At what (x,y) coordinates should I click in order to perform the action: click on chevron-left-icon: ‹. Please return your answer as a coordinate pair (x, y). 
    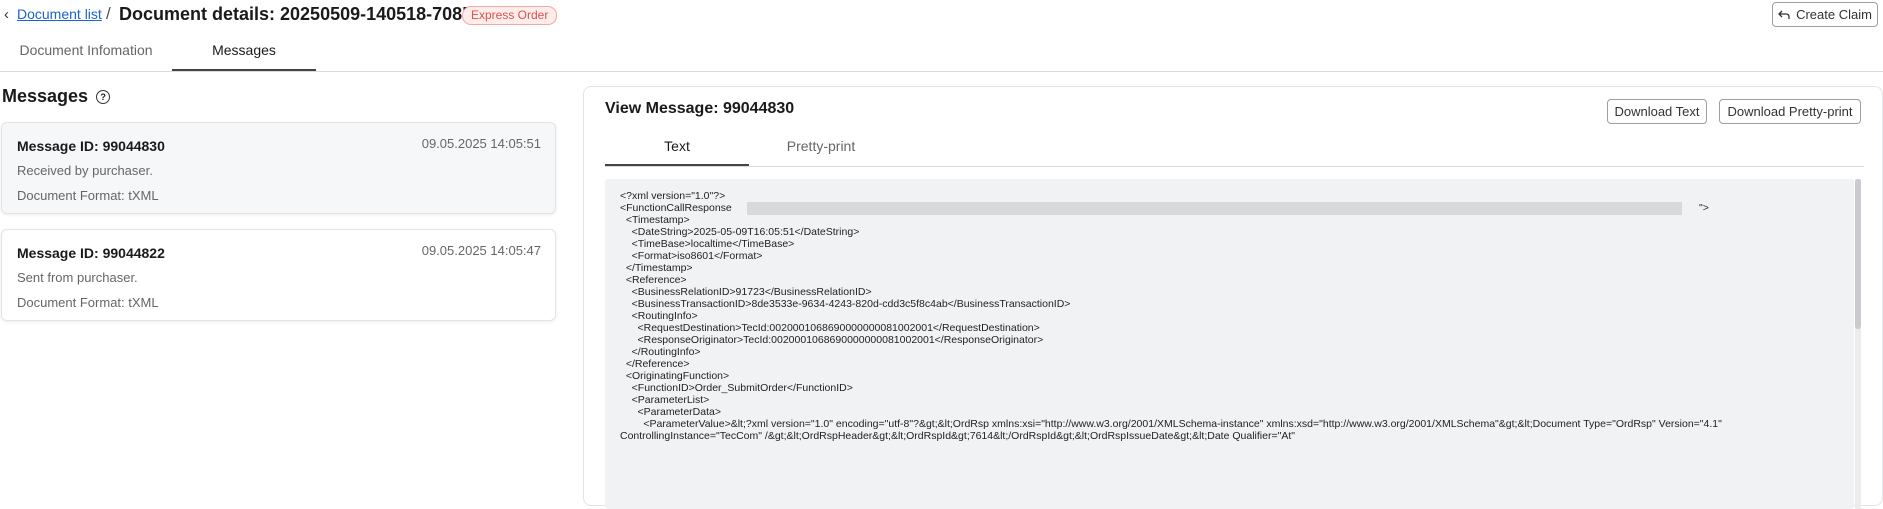
    Looking at the image, I should click on (6, 14).